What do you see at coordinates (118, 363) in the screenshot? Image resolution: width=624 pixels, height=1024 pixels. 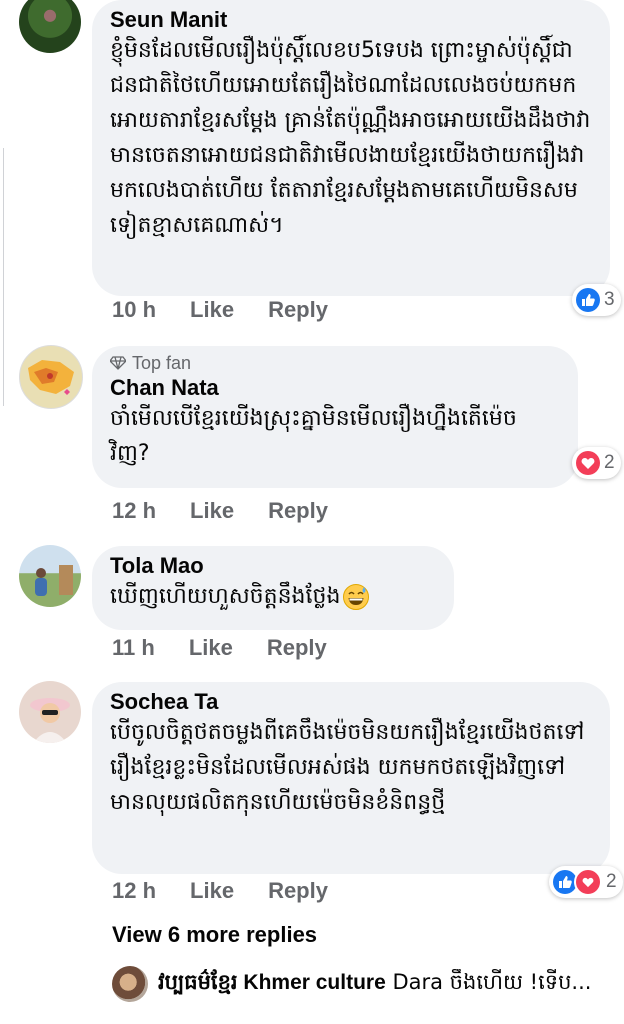 I see `diamond-icon` at bounding box center [118, 363].